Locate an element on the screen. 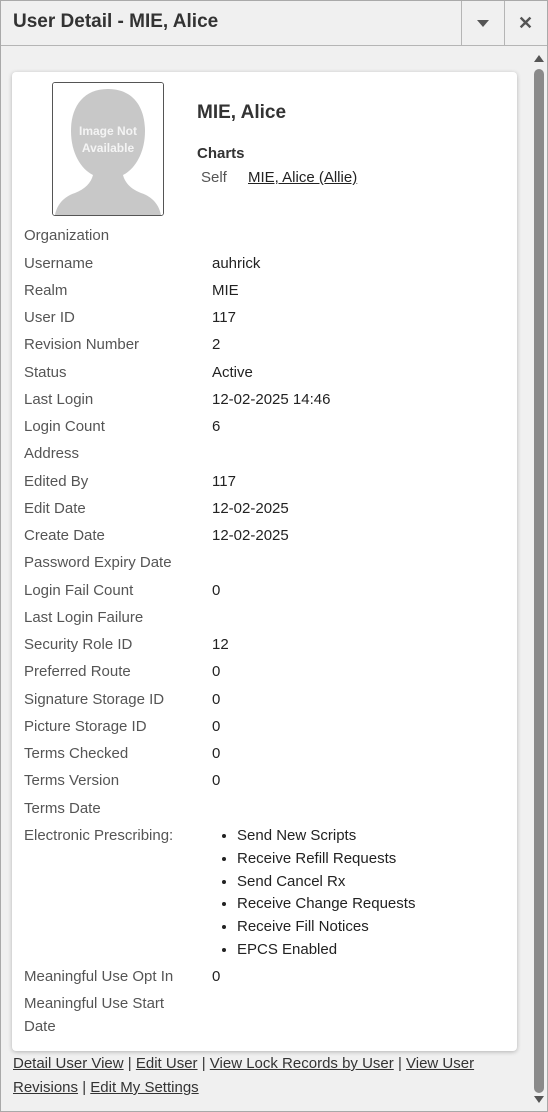 This screenshot has width=548, height=1112. field-value-terms-version: 0 is located at coordinates (216, 780).